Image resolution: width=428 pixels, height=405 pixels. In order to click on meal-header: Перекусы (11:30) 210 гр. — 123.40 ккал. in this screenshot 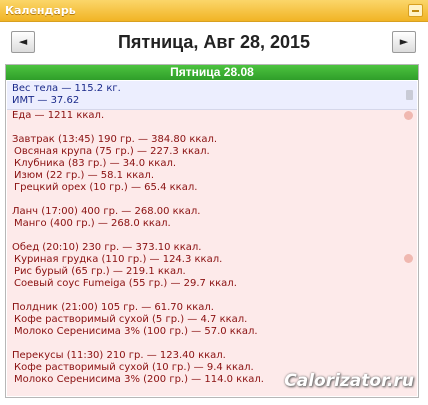, I will do `click(119, 355)`.